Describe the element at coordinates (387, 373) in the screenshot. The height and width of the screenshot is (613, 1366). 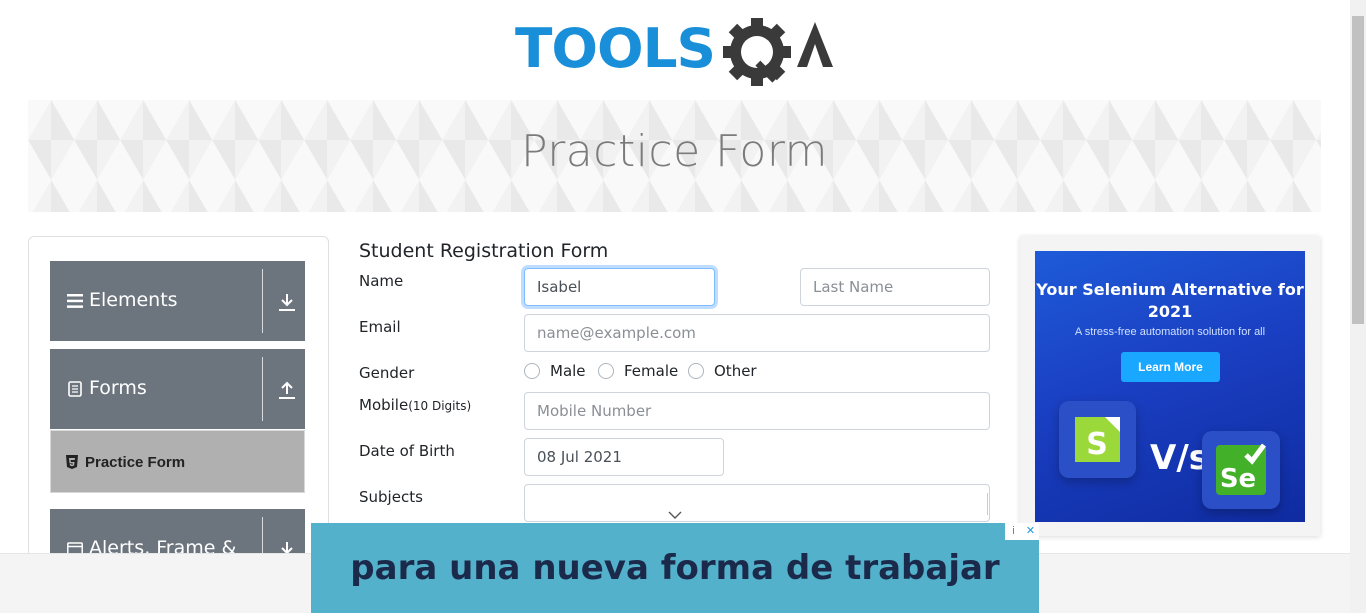
I see `gender-label: Gender` at that location.